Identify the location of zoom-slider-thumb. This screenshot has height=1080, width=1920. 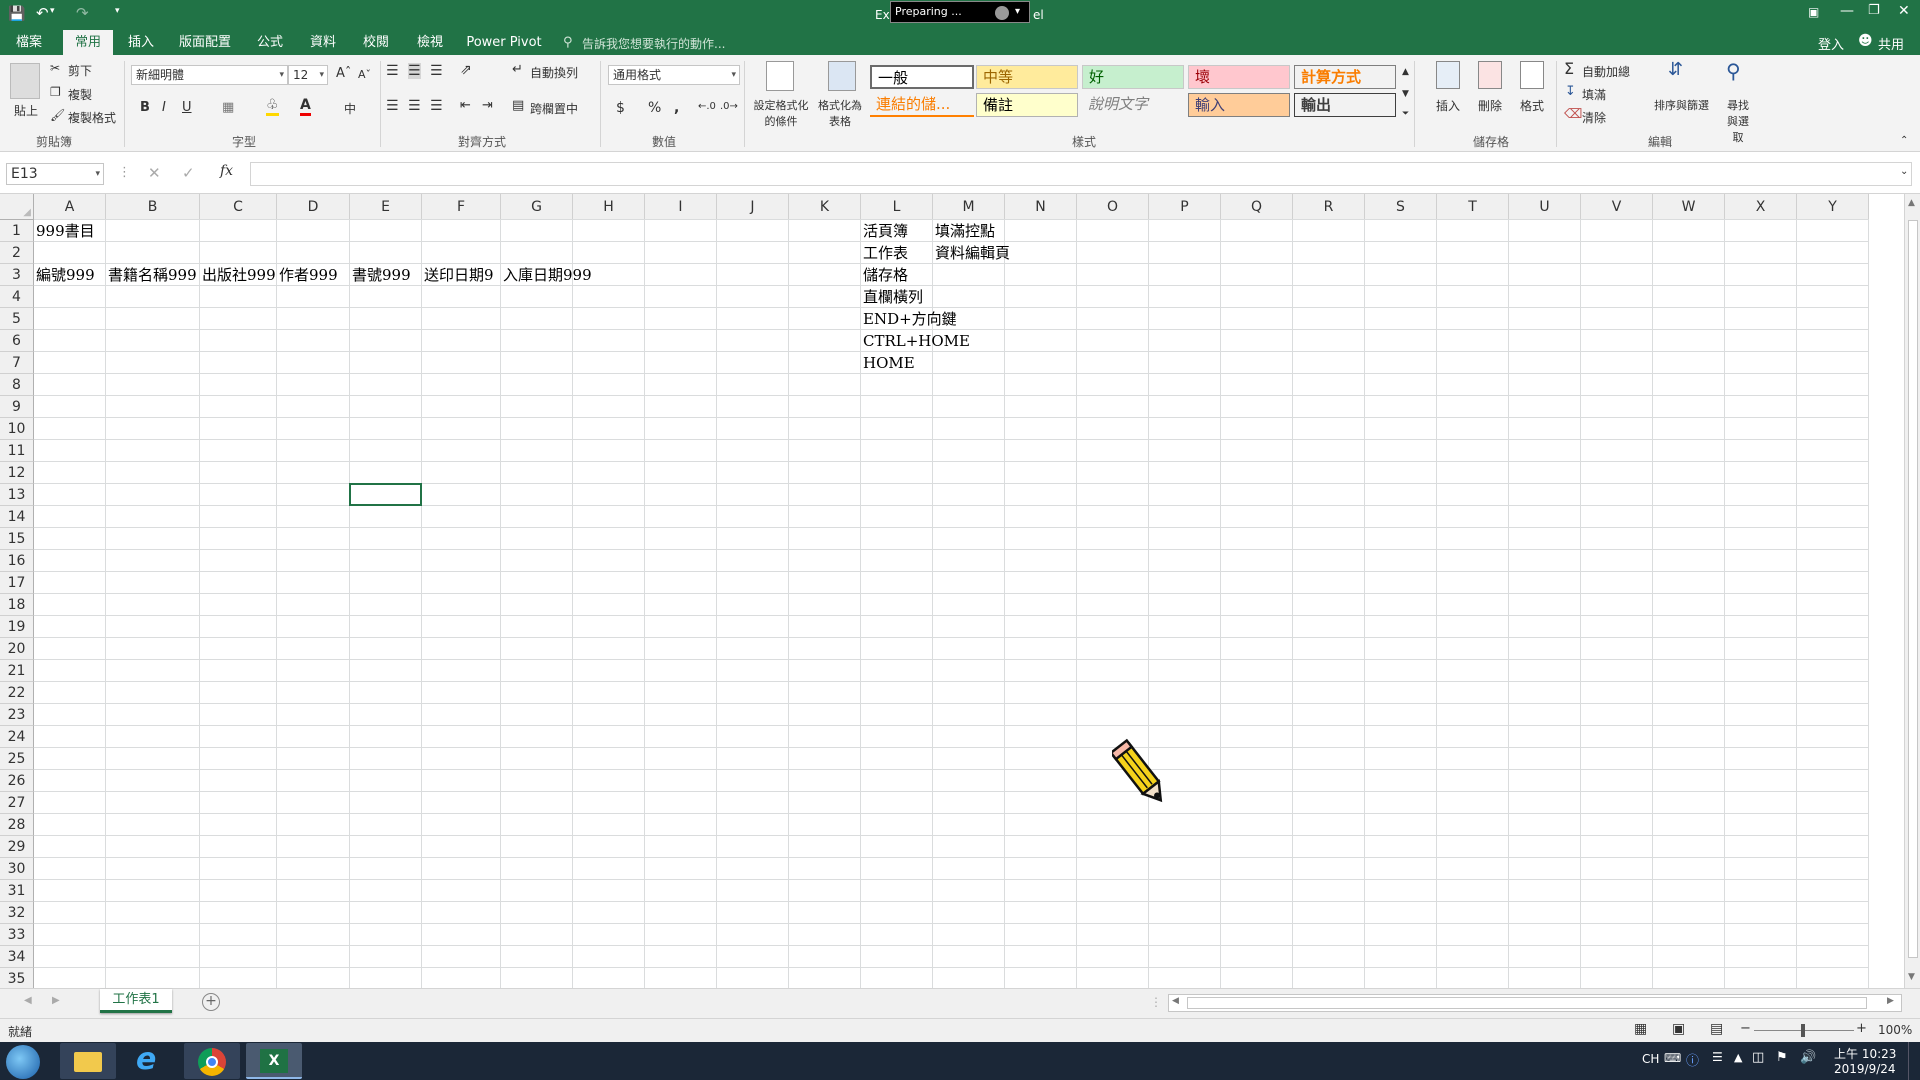
(1803, 1030).